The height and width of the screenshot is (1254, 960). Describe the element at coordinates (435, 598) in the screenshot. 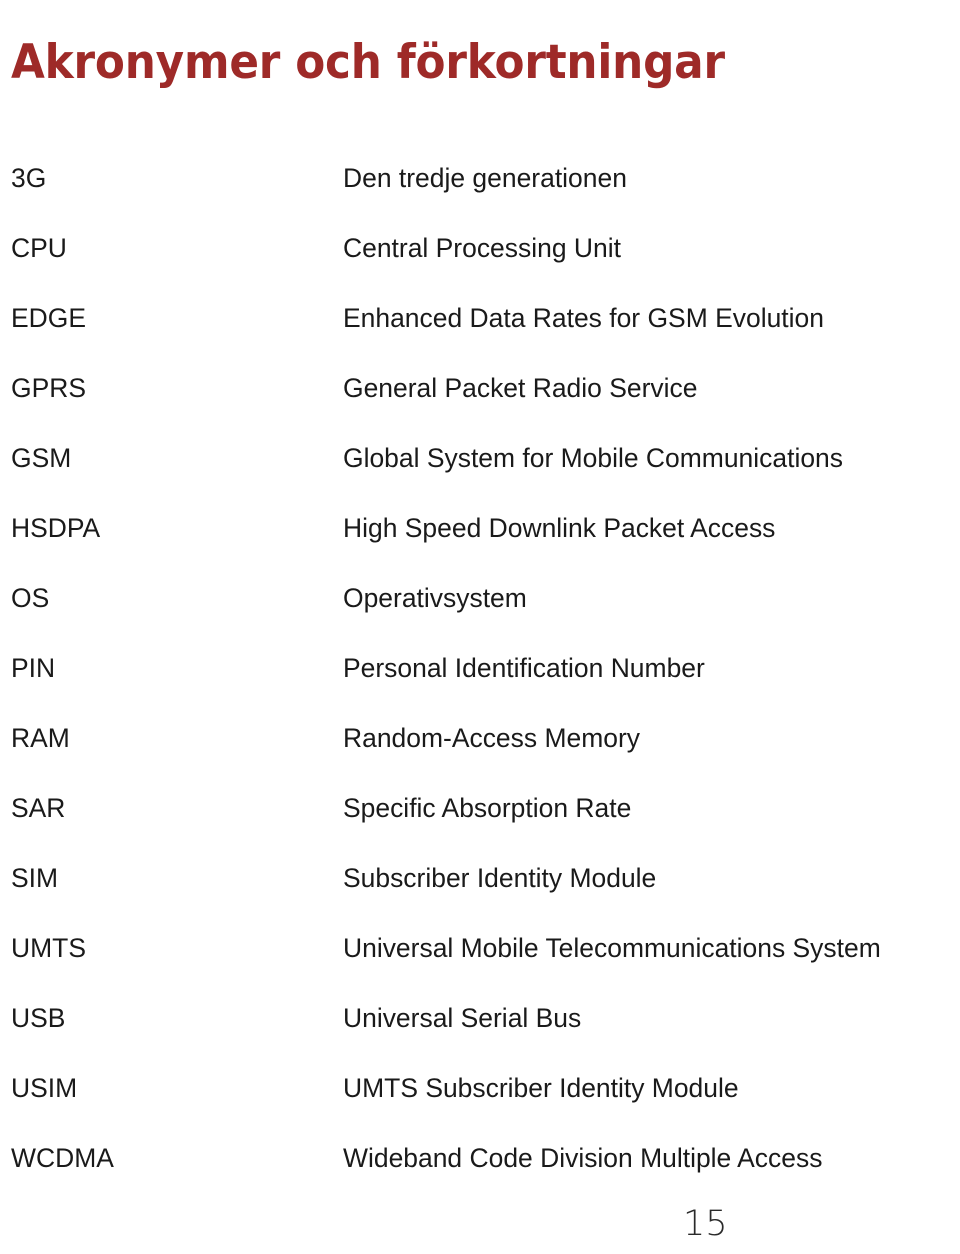

I see `acronym-definition: Operativsystem` at that location.